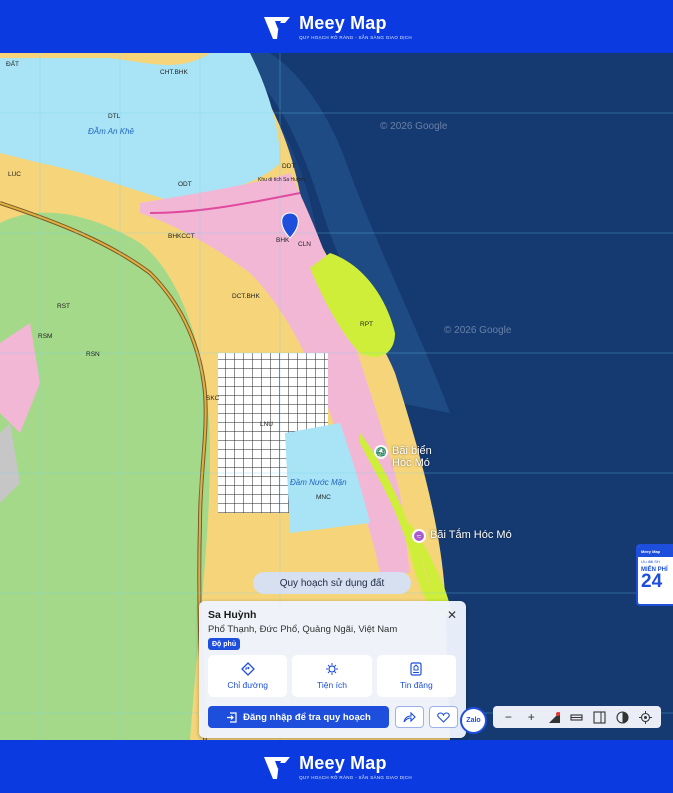 This screenshot has height=793, width=673. I want to click on layer-pill: Quy hoạch sử dụng đất, so click(332, 583).